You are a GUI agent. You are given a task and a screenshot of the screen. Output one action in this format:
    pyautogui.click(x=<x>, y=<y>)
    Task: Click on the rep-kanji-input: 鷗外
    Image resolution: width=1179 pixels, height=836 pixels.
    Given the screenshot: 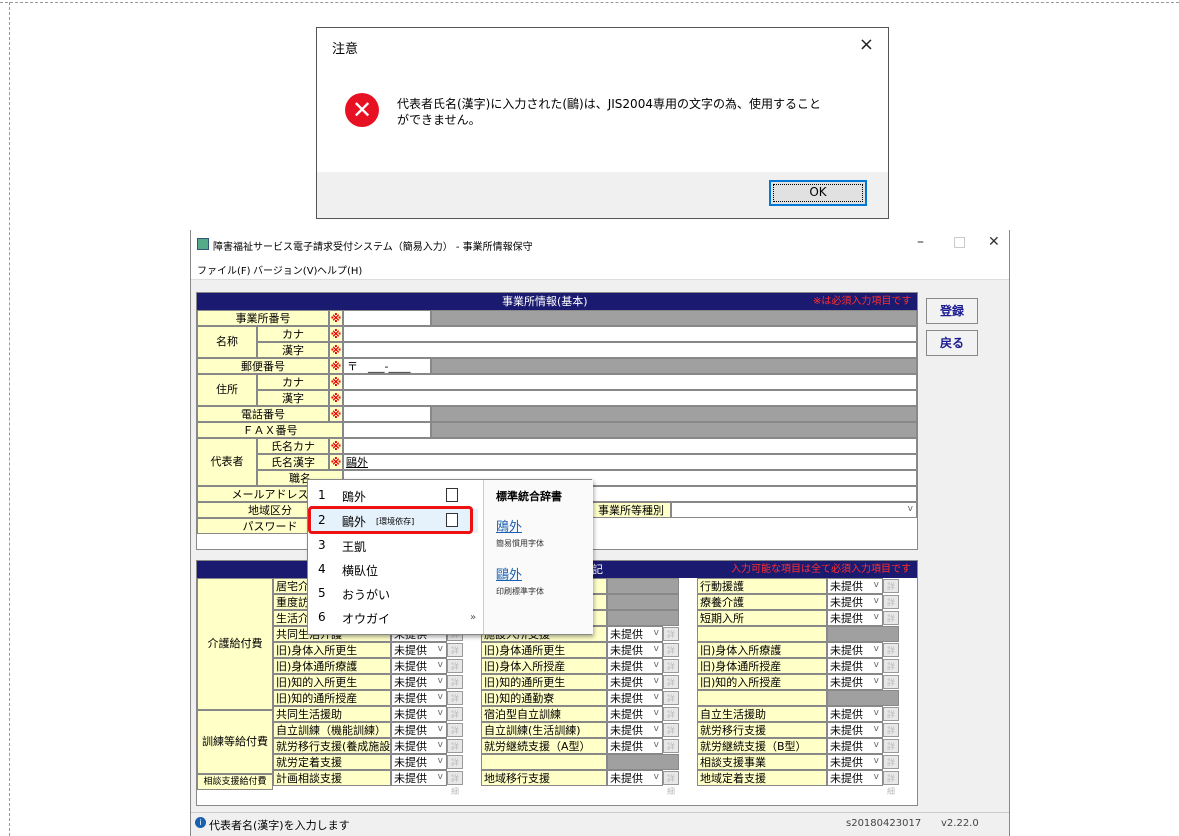 What is the action you would take?
    pyautogui.click(x=630, y=462)
    